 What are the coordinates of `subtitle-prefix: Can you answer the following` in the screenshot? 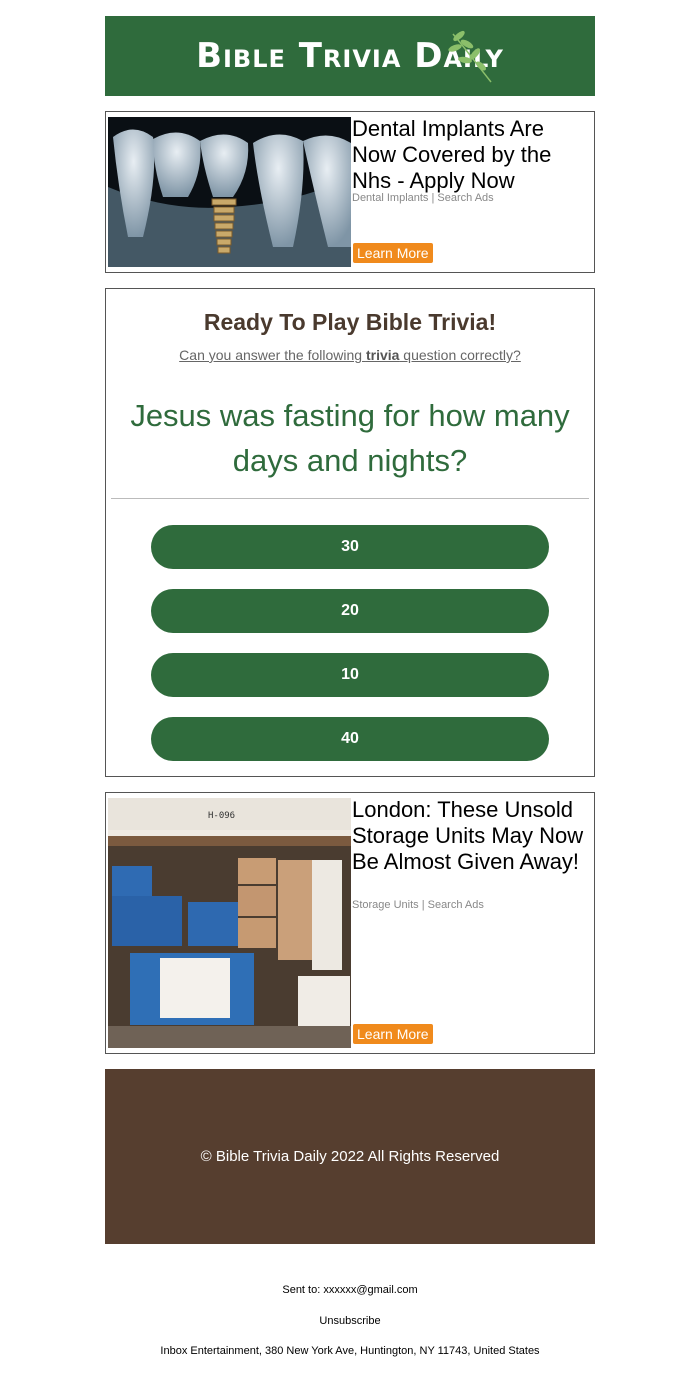 It's located at (272, 355).